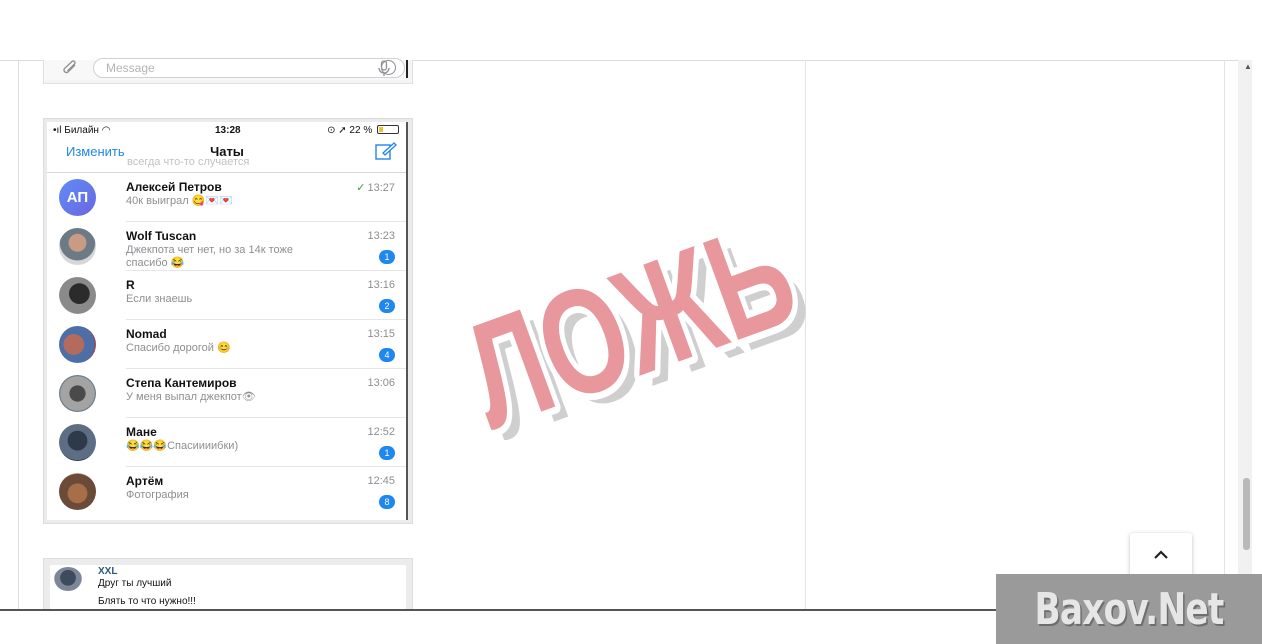 The height and width of the screenshot is (644, 1262). Describe the element at coordinates (108, 571) in the screenshot. I see `comment-author: XXL` at that location.